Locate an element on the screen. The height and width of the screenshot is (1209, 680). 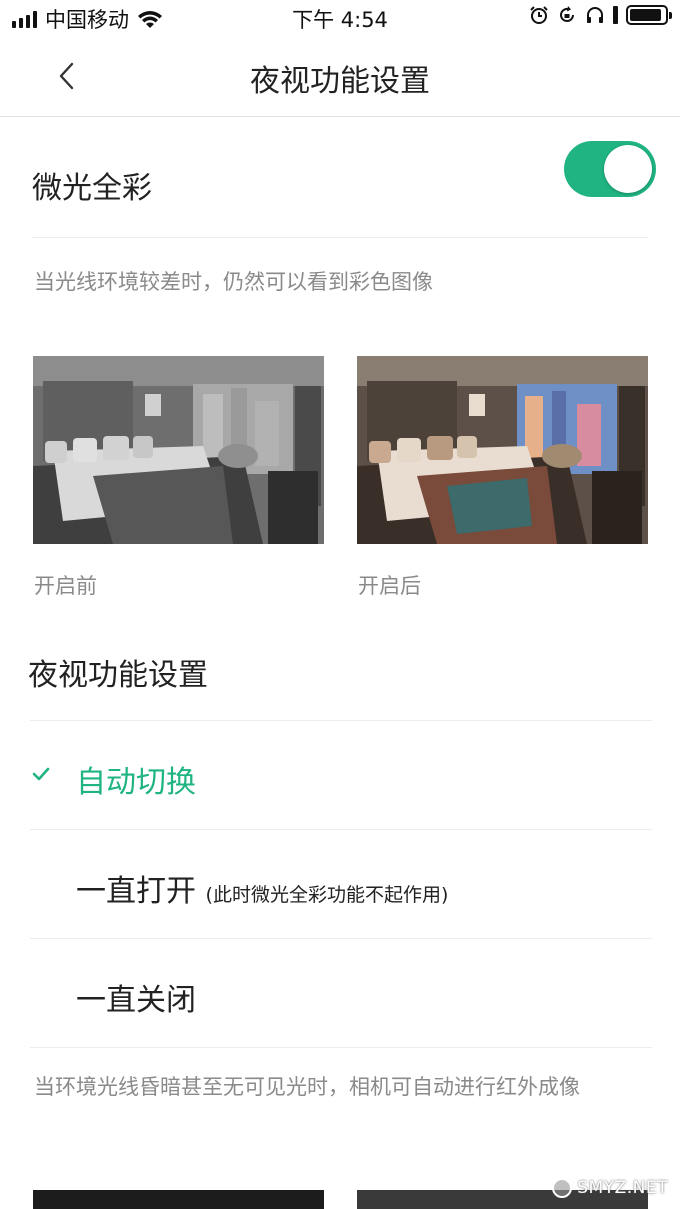
alarm-icon is located at coordinates (539, 15).